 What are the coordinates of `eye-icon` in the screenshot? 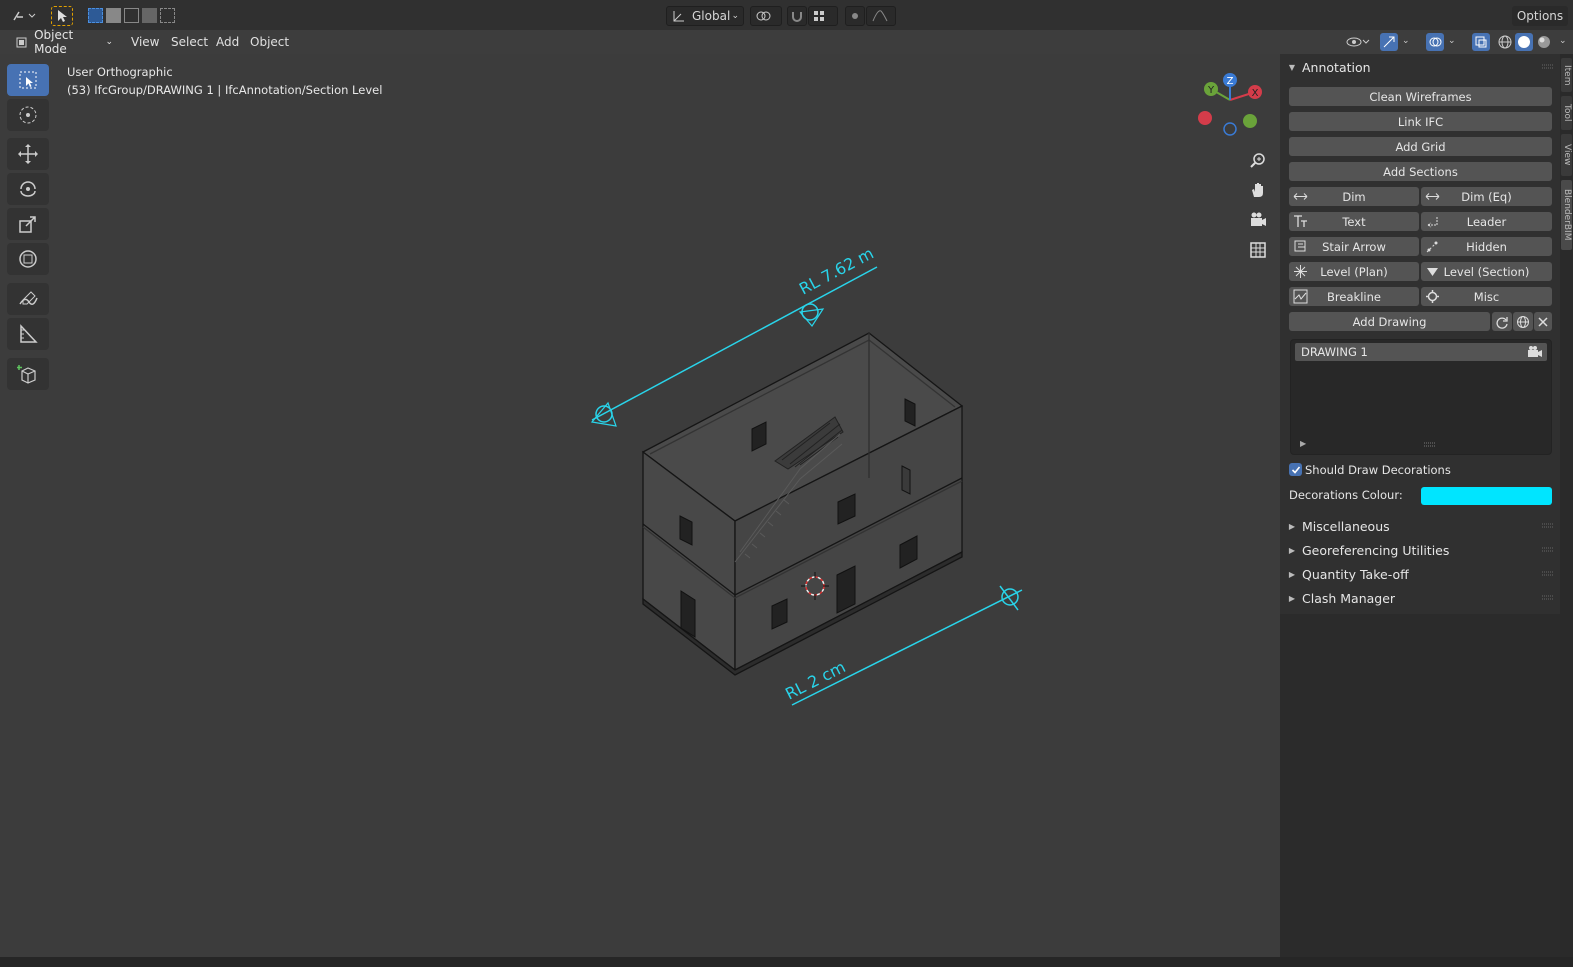 It's located at (1358, 42).